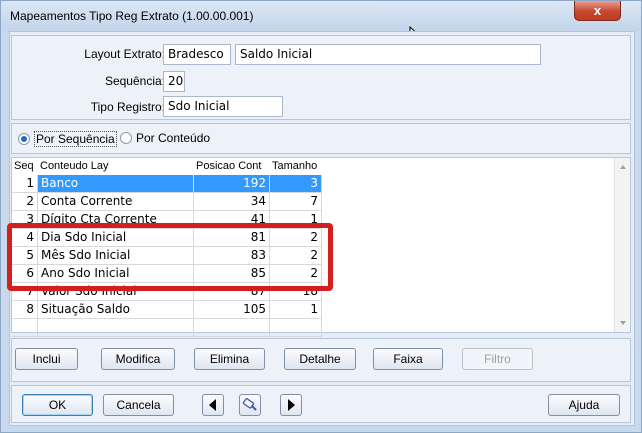 The height and width of the screenshot is (433, 642). I want to click on next-record-button, so click(291, 405).